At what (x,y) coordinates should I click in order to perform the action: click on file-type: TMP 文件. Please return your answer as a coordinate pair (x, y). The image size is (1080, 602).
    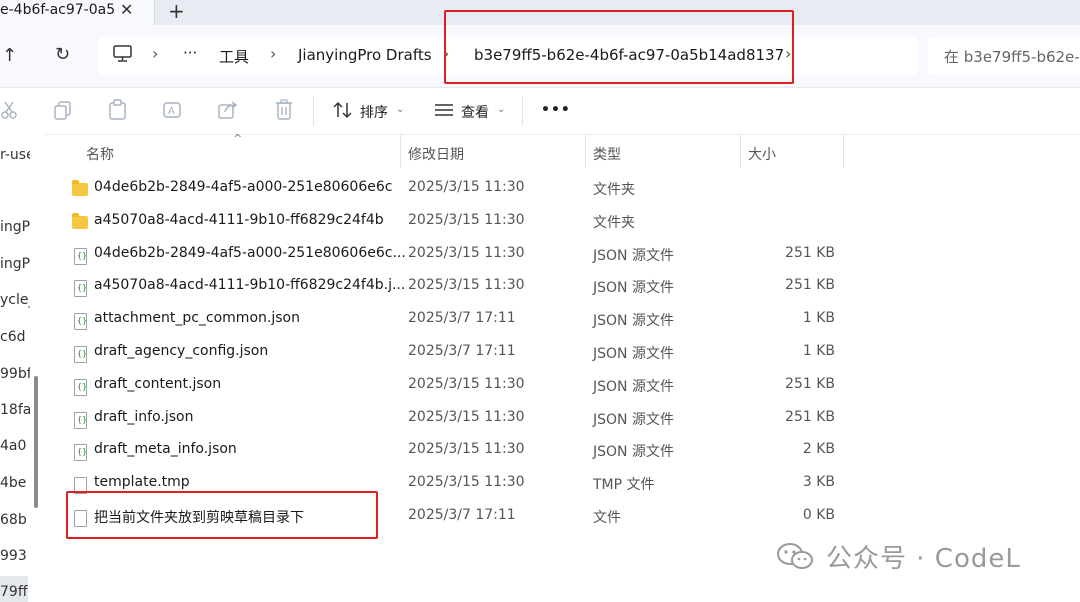
    Looking at the image, I should click on (624, 485).